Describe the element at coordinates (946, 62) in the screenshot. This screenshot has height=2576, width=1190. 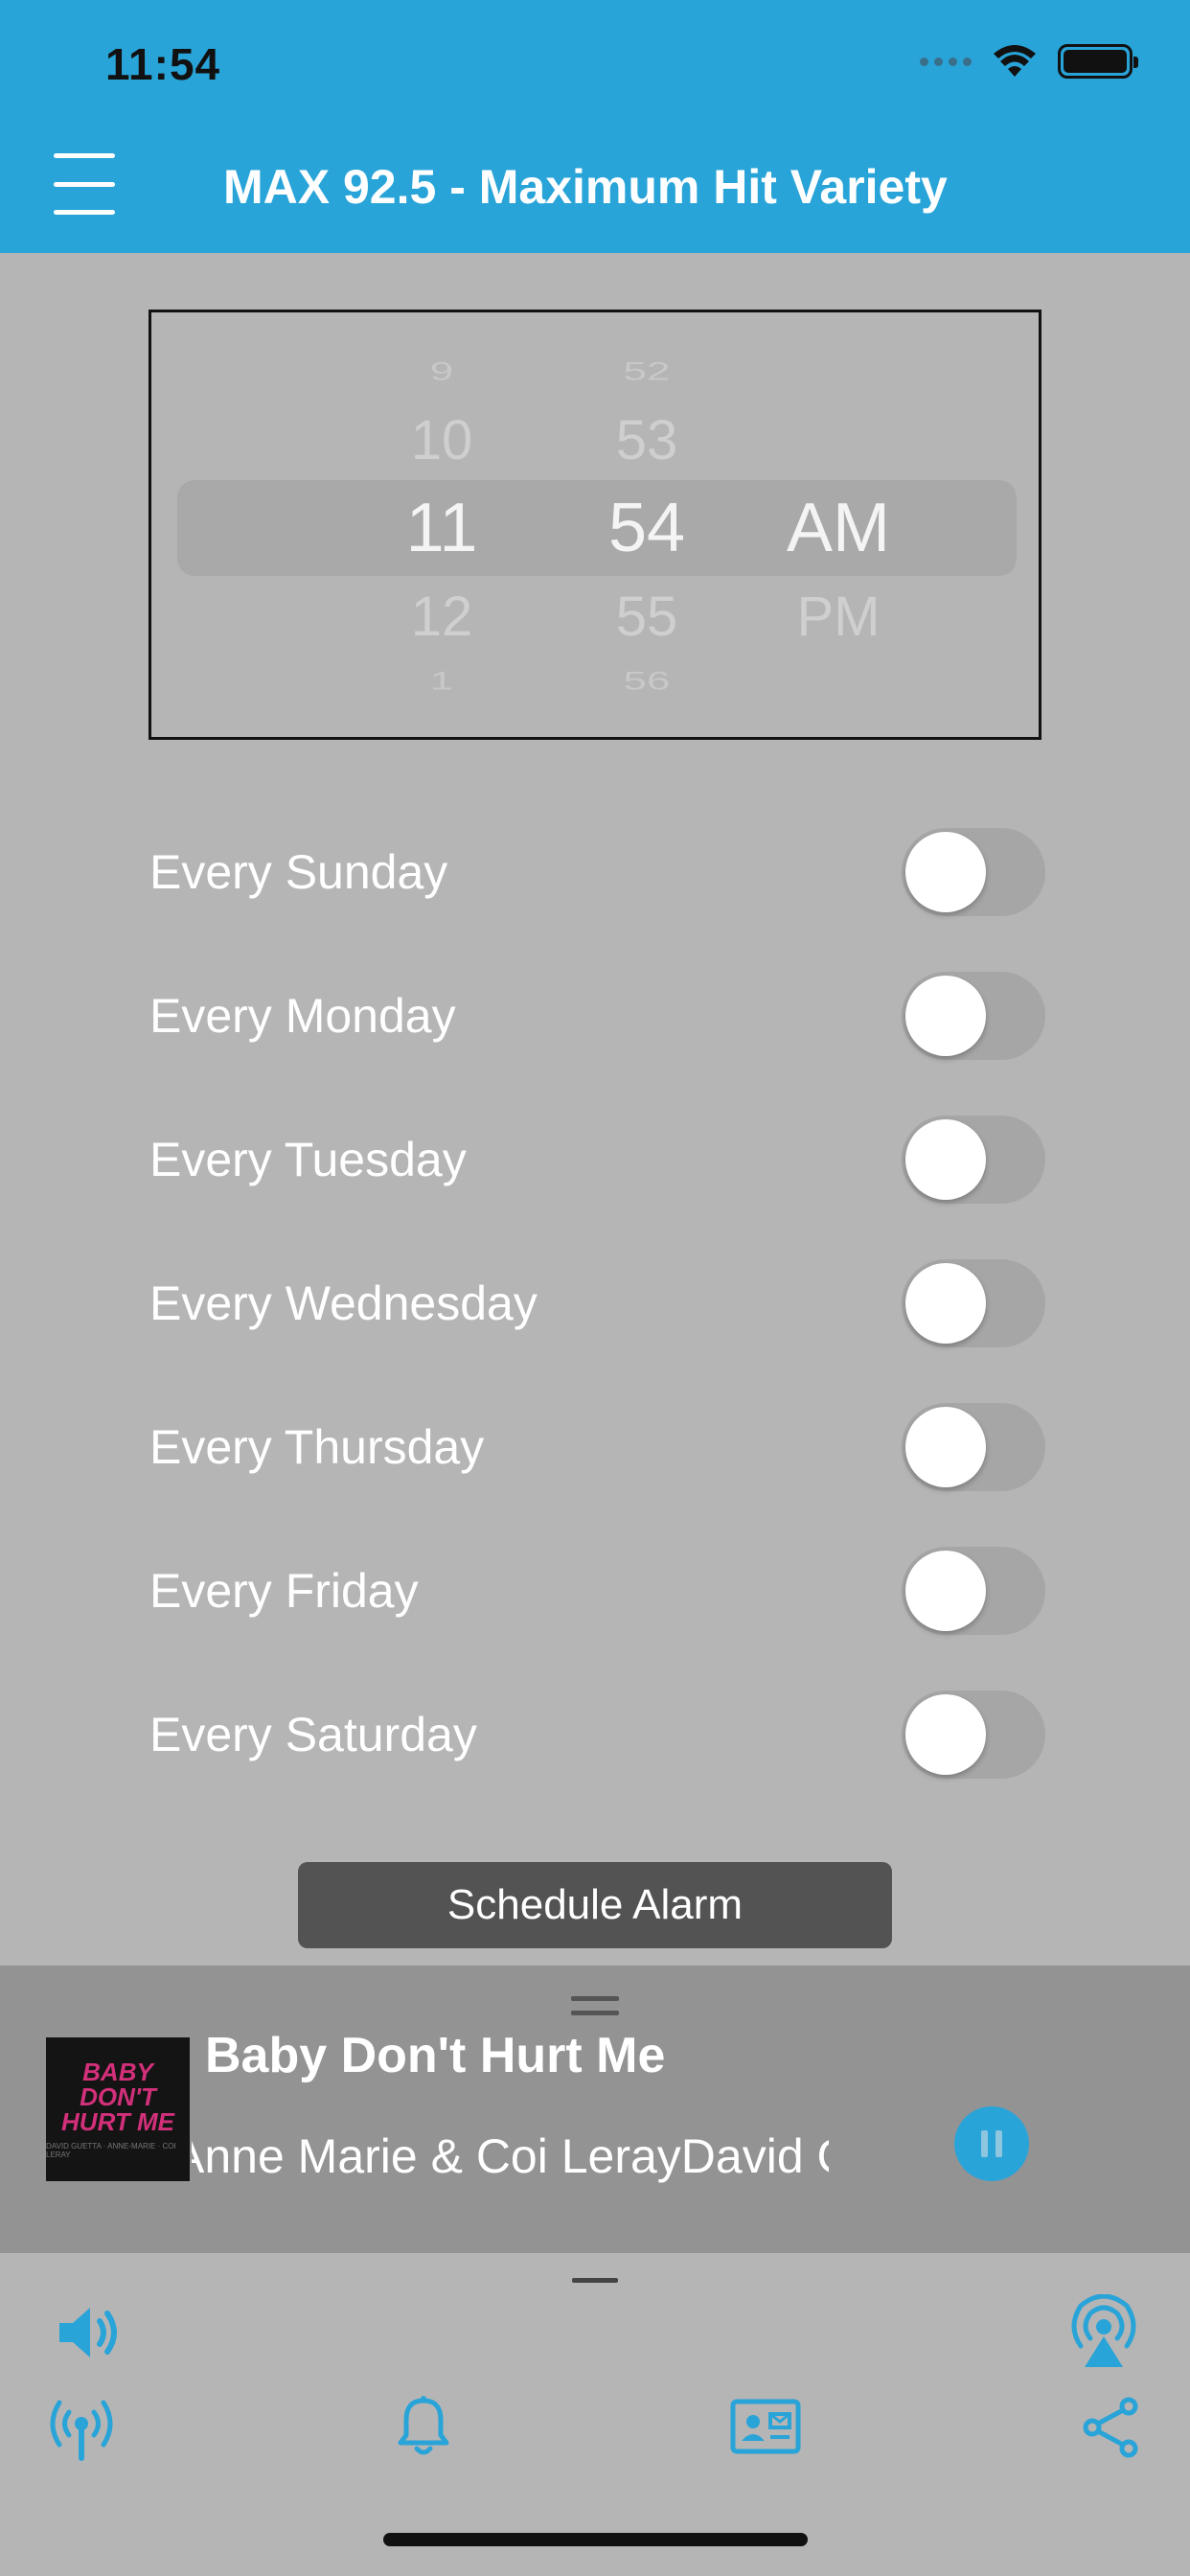
I see `cellular-signal-icon` at that location.